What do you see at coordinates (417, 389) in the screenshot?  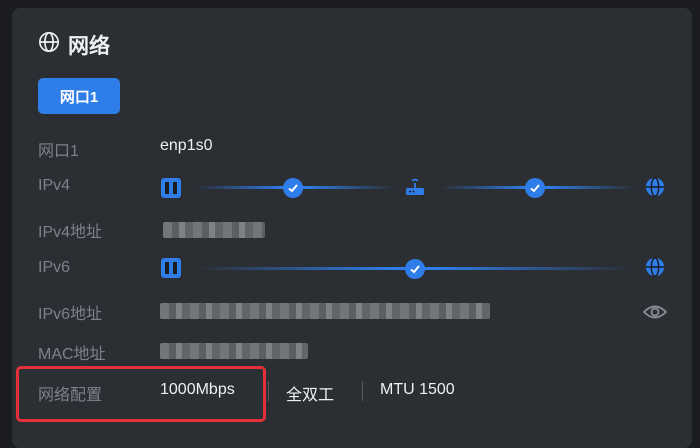 I see `mtu-value: MTU 1500` at bounding box center [417, 389].